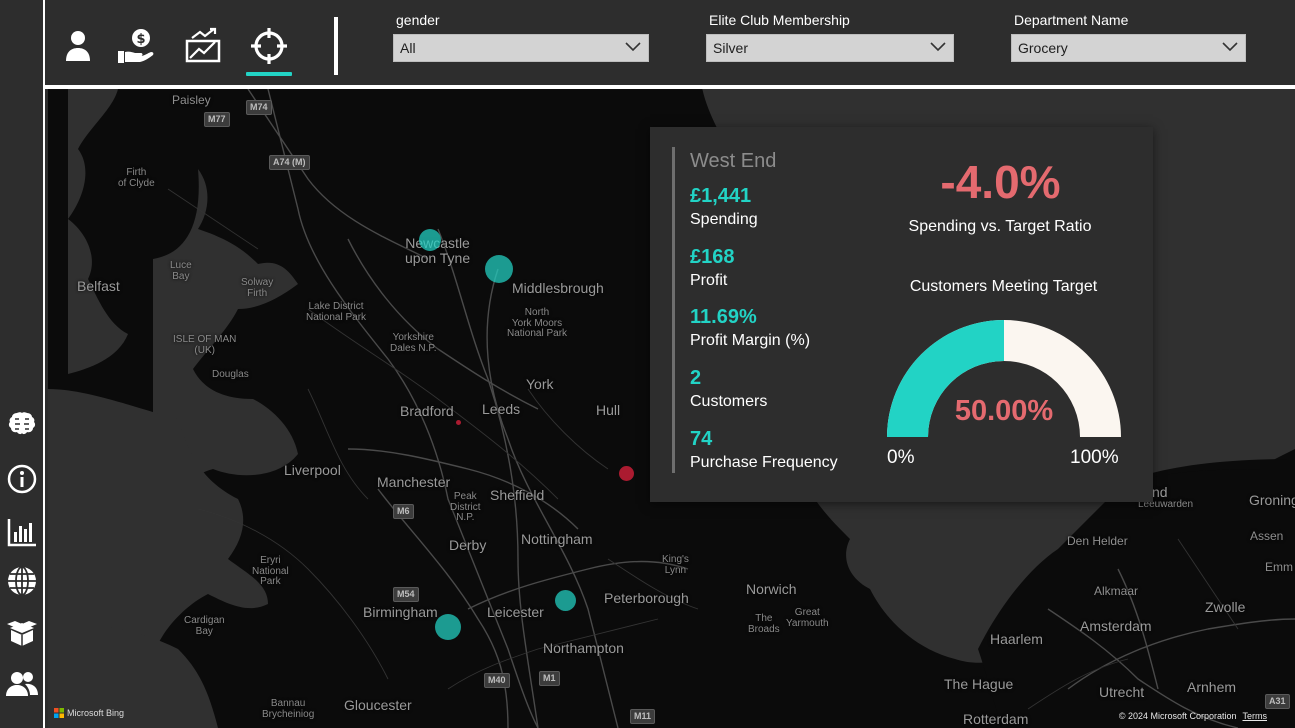 The height and width of the screenshot is (728, 1295). What do you see at coordinates (497, 680) in the screenshot?
I see `road-shield-m40: M40` at bounding box center [497, 680].